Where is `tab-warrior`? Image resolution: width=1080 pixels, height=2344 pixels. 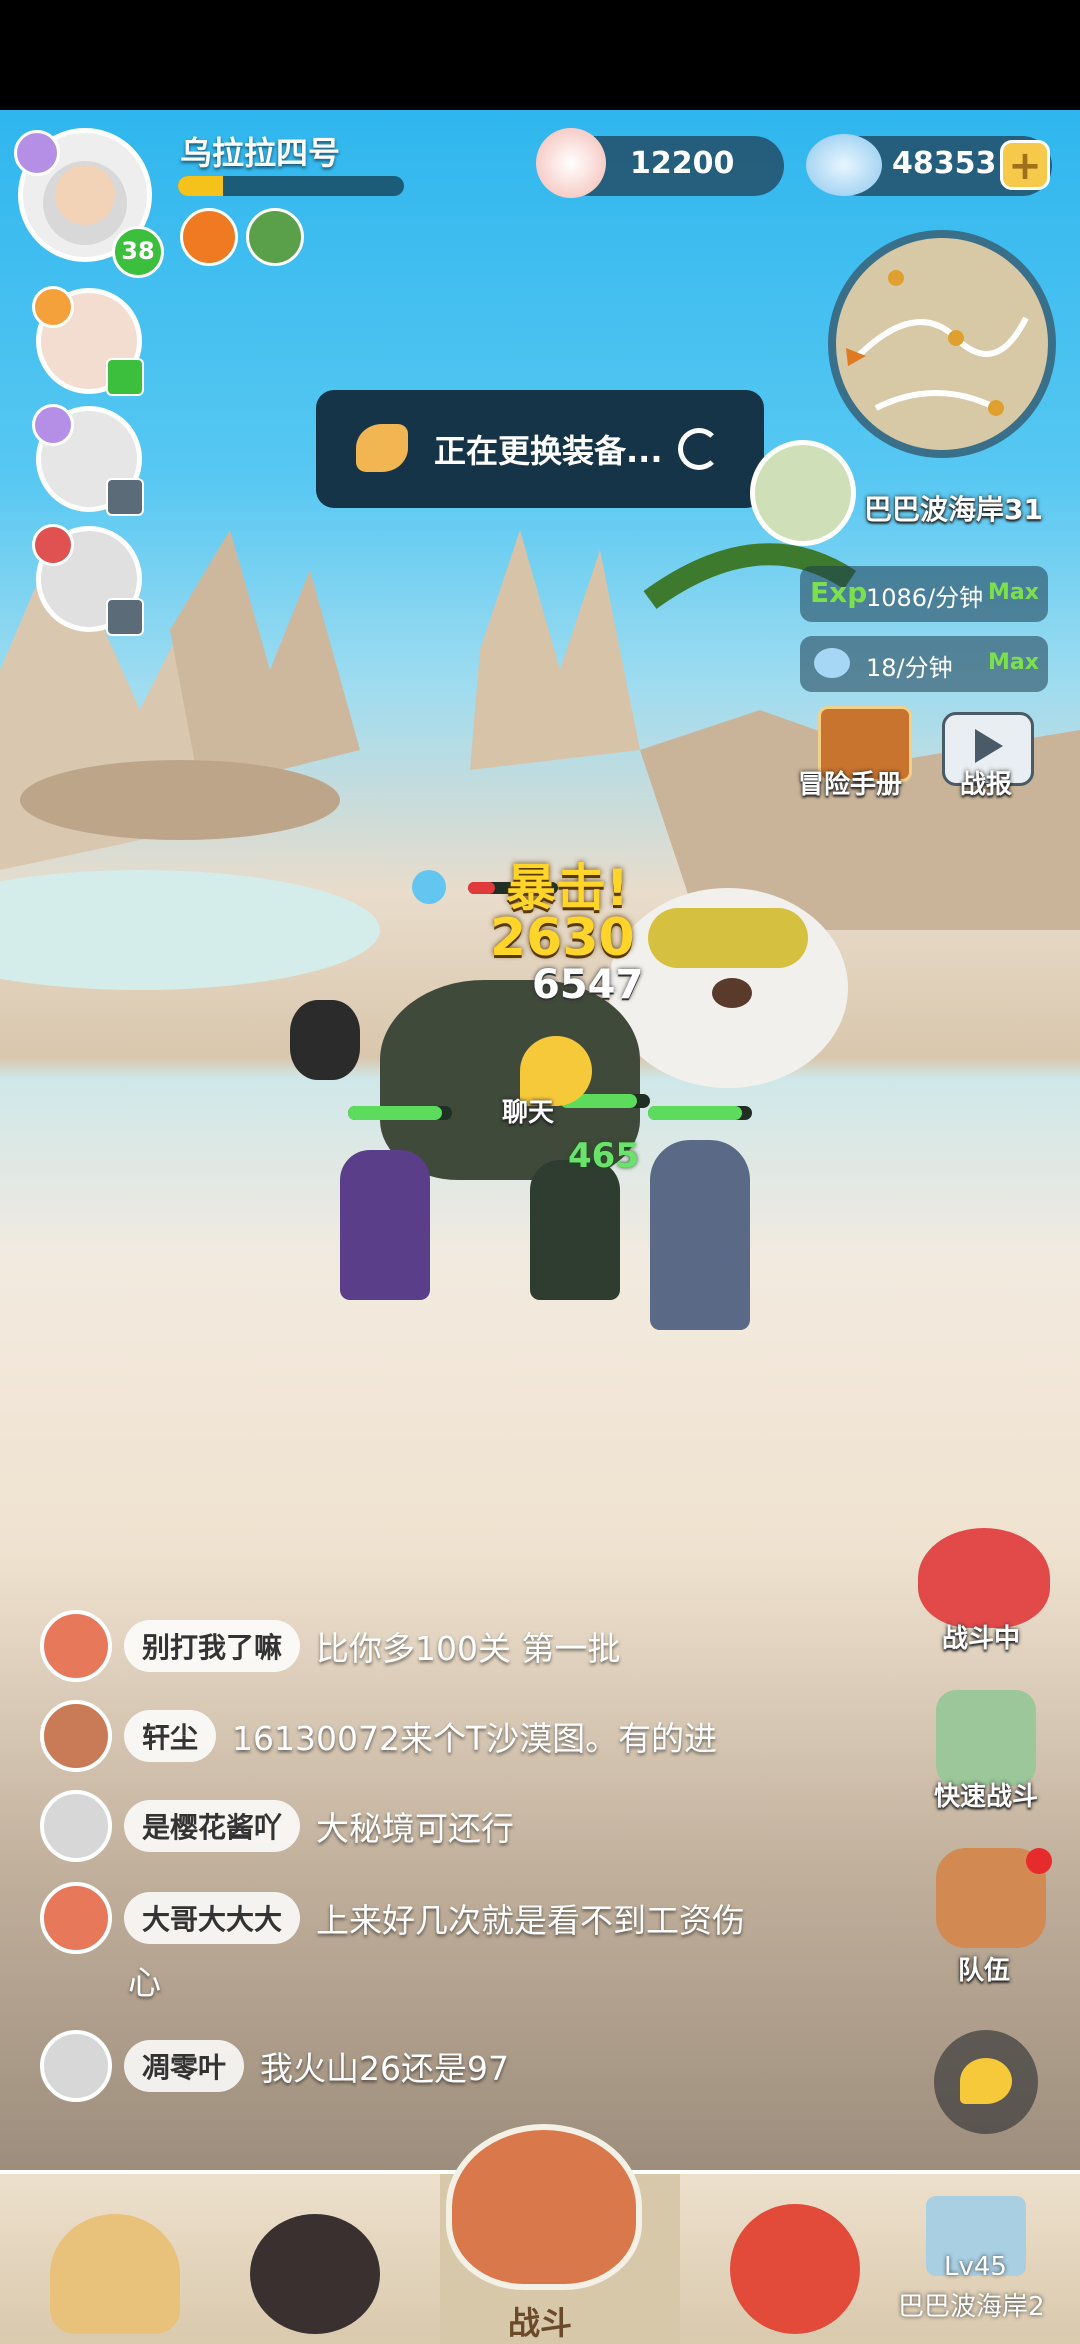 tab-warrior is located at coordinates (120, 2259).